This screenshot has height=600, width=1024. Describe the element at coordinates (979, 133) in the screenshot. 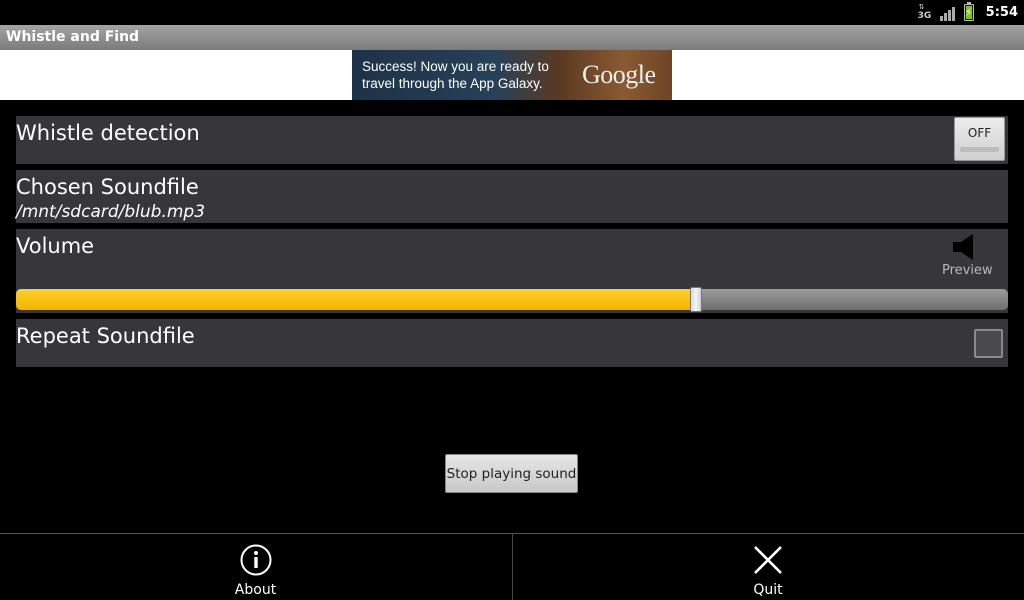

I see `toggle-state-label: OFF` at that location.